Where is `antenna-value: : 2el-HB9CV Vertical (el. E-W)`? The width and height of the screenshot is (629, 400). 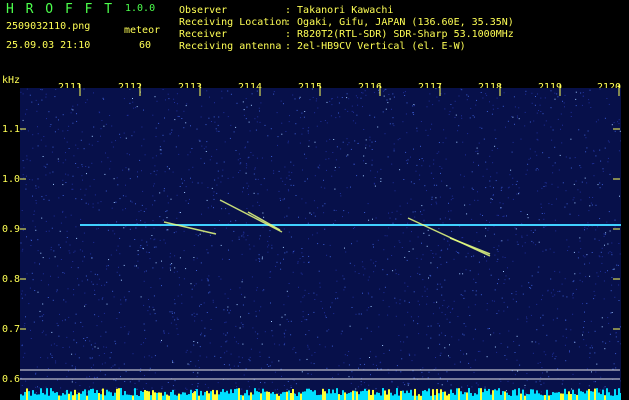 antenna-value: : 2el-HB9CV Vertical (el. E-W) is located at coordinates (375, 46).